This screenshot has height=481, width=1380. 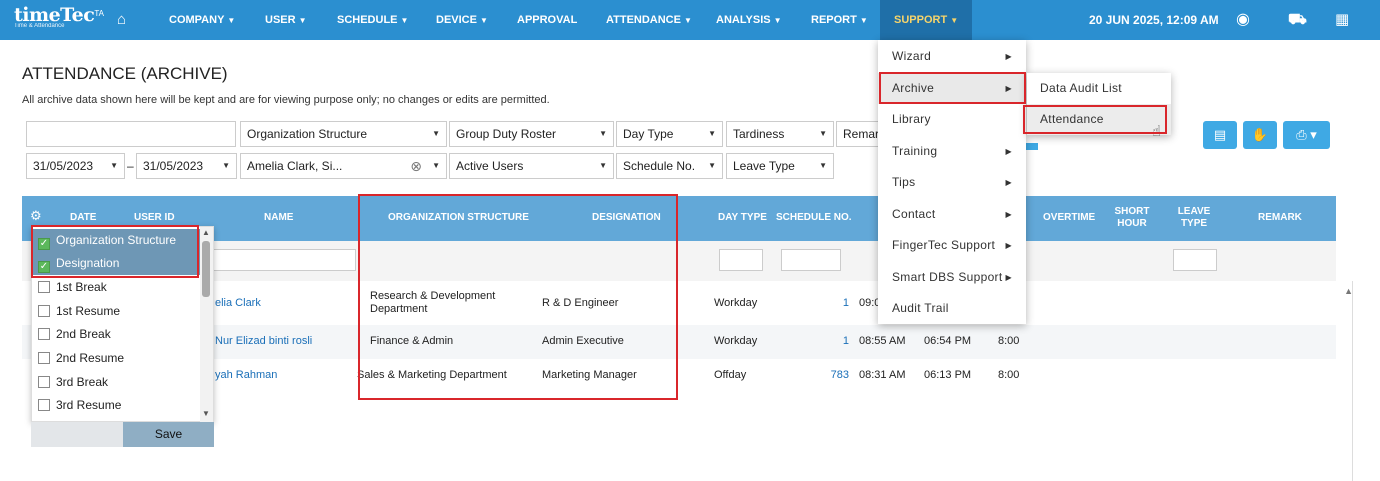 I want to click on column-option-2nd-resume: 2nd Resume, so click(x=117, y=358).